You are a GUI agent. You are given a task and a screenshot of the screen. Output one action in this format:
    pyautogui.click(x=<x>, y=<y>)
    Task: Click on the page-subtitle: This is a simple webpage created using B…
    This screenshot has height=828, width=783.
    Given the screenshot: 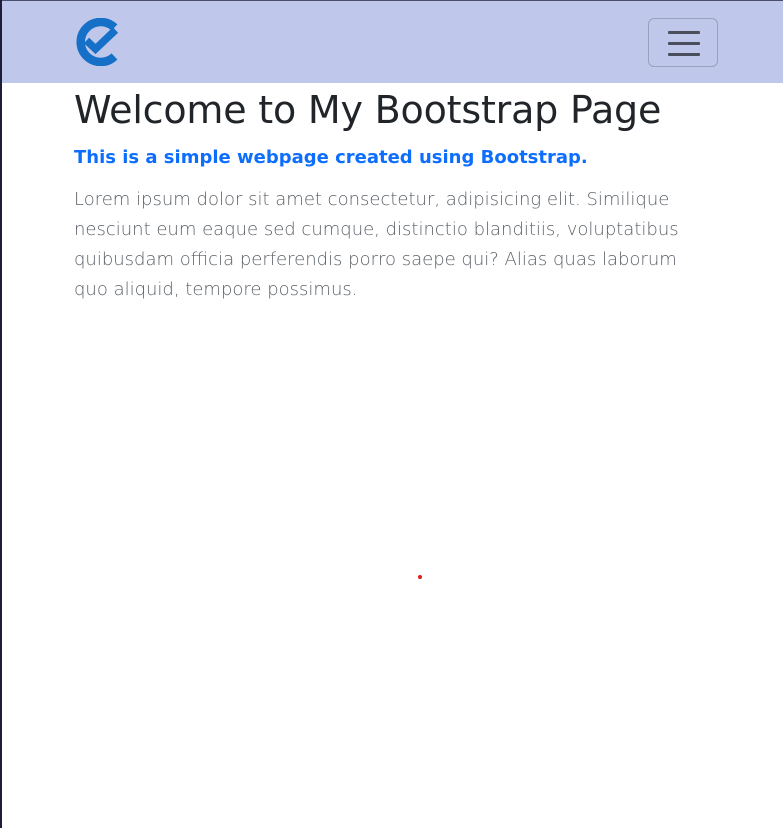 What is the action you would take?
    pyautogui.click(x=331, y=157)
    